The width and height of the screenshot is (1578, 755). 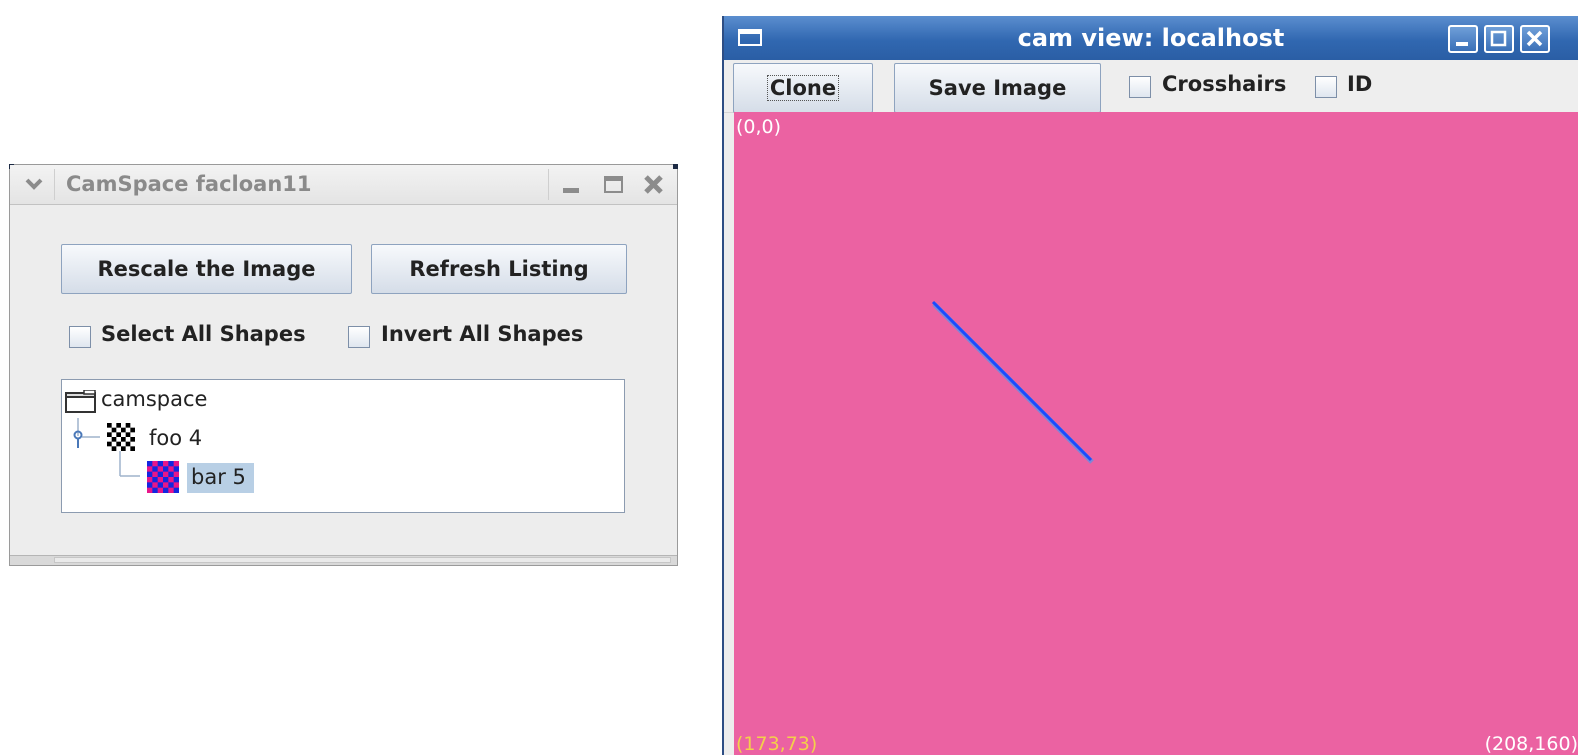 What do you see at coordinates (1224, 84) in the screenshot?
I see `crosshairs-label: Crosshairs` at bounding box center [1224, 84].